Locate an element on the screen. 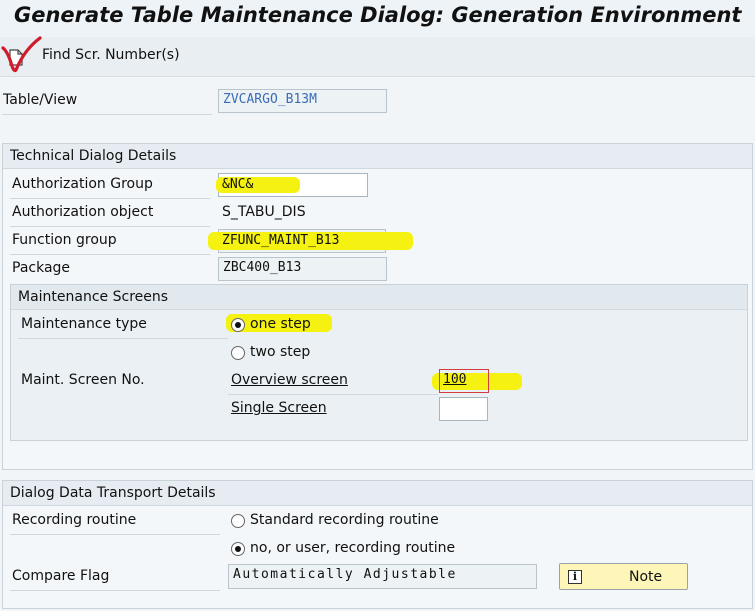 The width and height of the screenshot is (755, 611). function-group-label: Function group is located at coordinates (64, 240).